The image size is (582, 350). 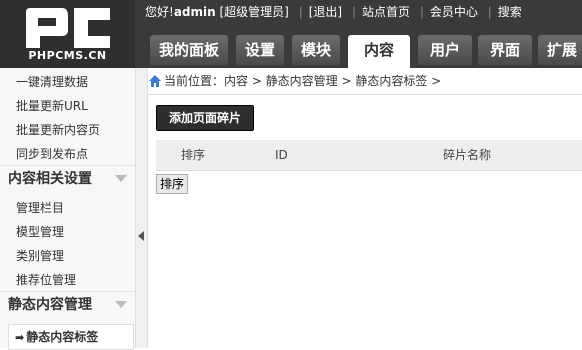 What do you see at coordinates (260, 50) in the screenshot?
I see `tab-settings: 设置` at bounding box center [260, 50].